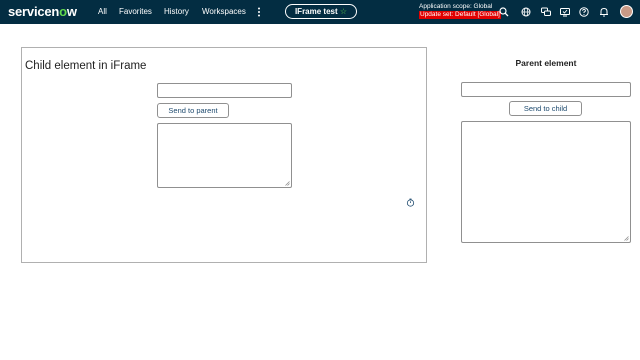  I want to click on child-message-textarea, so click(224, 155).